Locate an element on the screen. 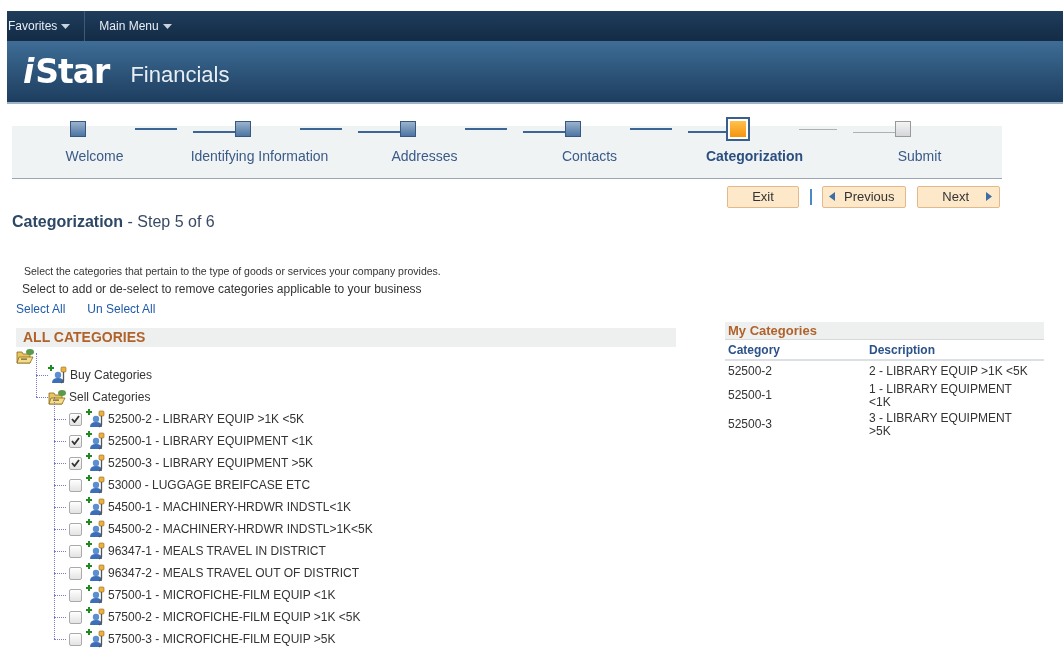 This screenshot has width=1063, height=649. left-arrow-icon is located at coordinates (832, 196).